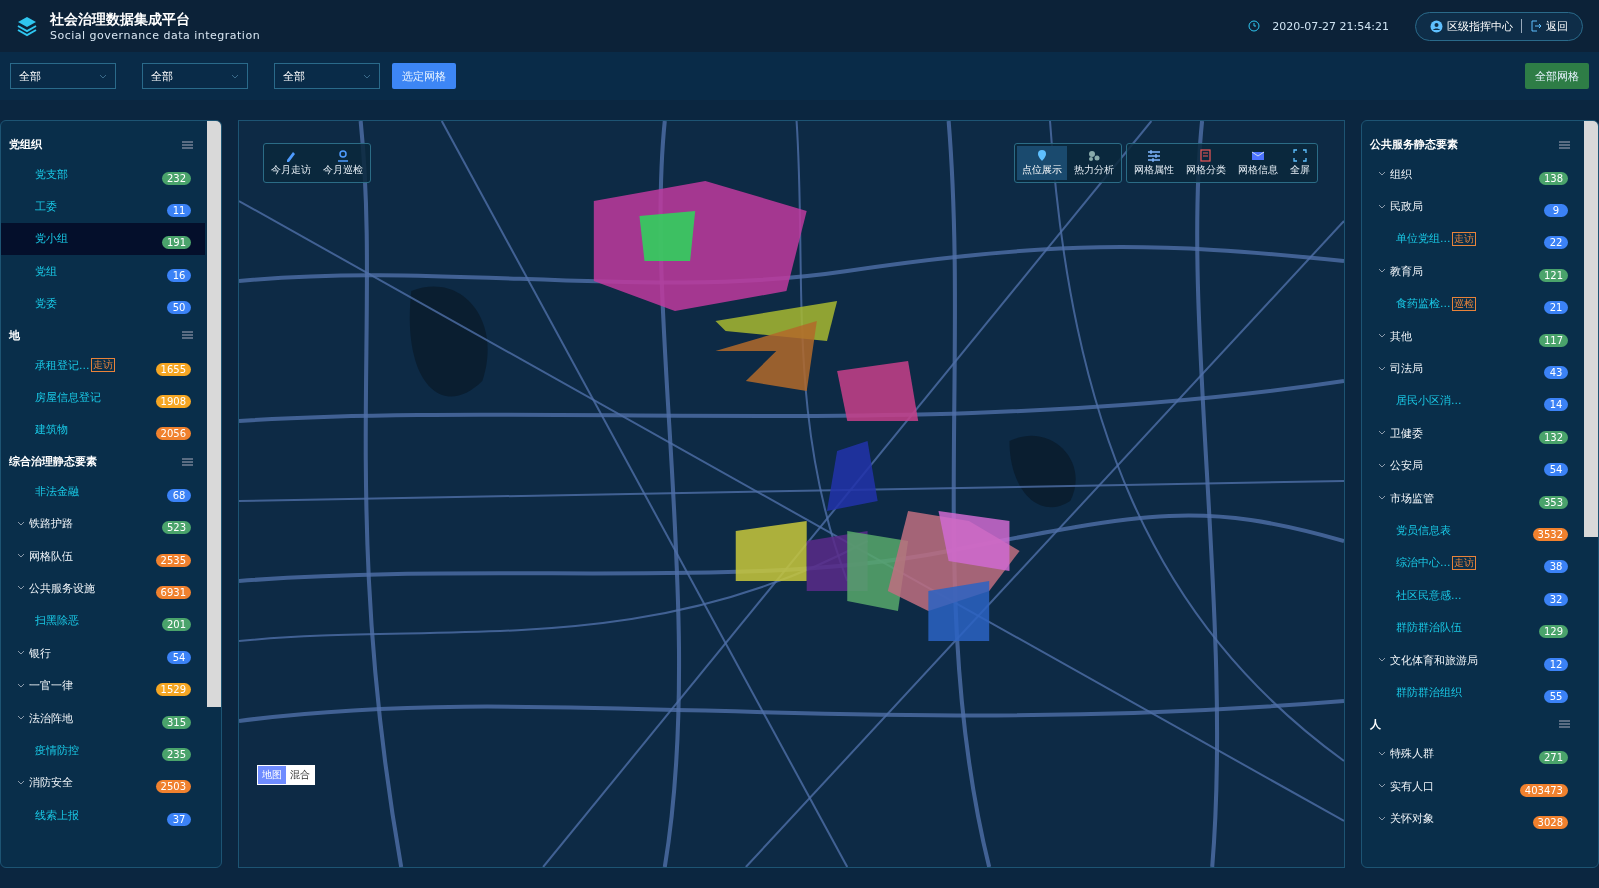 The image size is (1599, 888). What do you see at coordinates (103, 303) in the screenshot?
I see `list-item: 党委 50` at bounding box center [103, 303].